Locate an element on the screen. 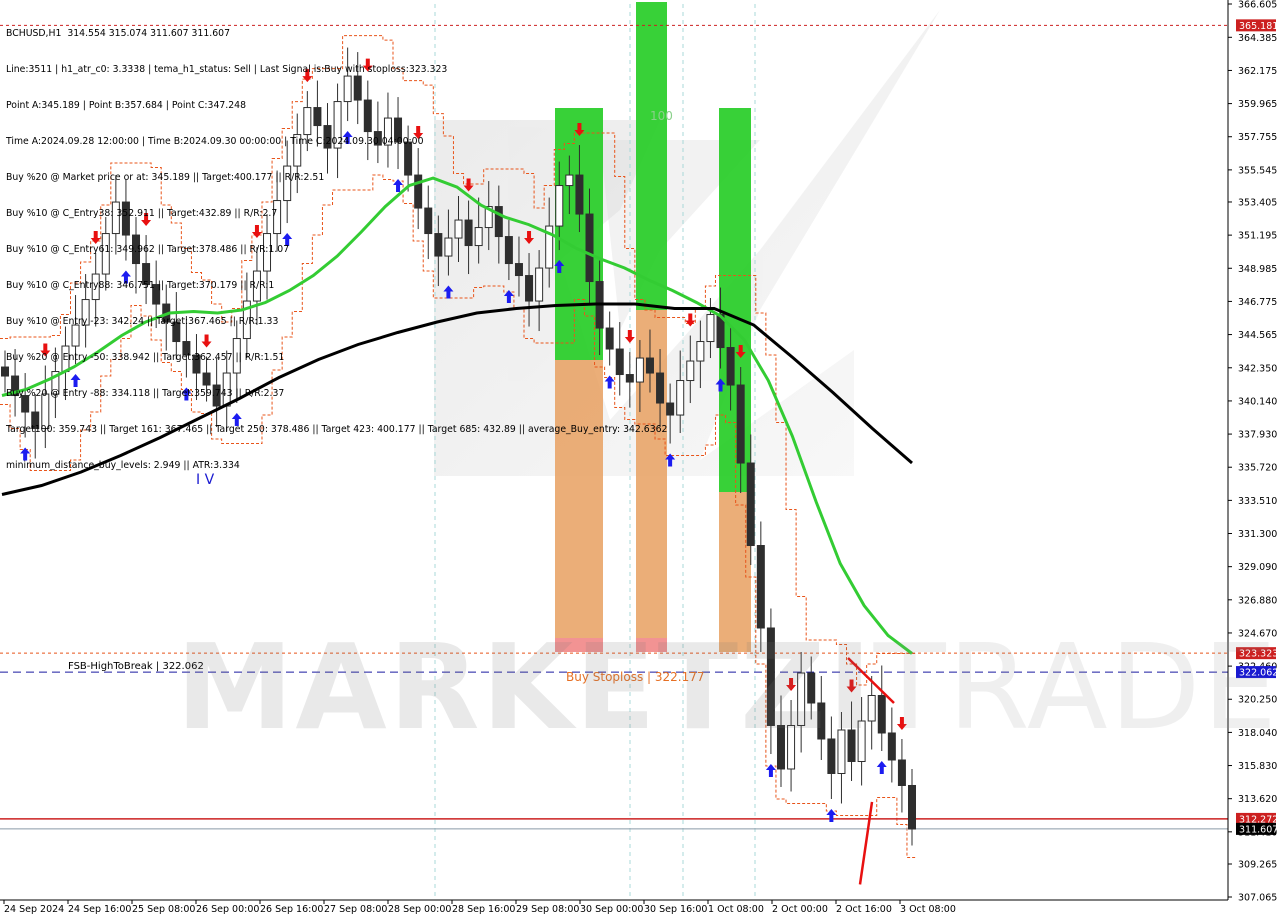  time-tick-label: 1 Oct 08:00 is located at coordinates (736, 909).